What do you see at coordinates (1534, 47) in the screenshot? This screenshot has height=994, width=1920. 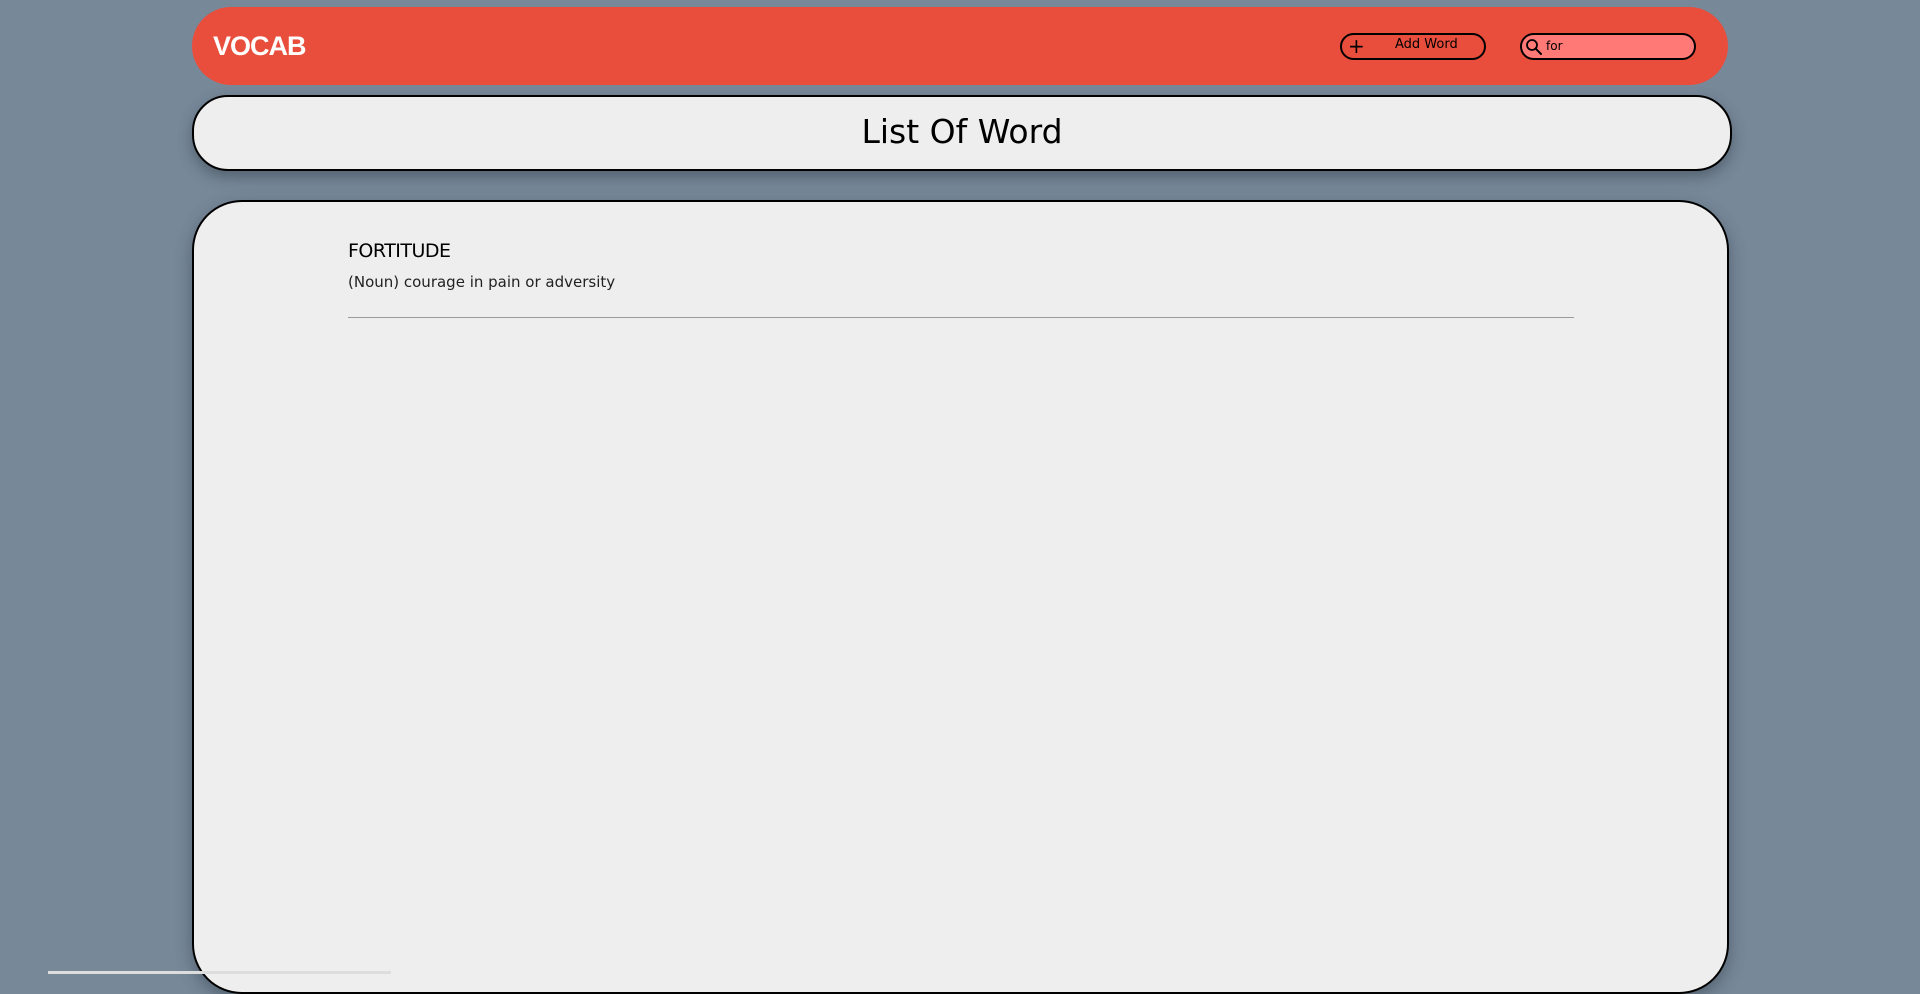 I see `search-icon` at bounding box center [1534, 47].